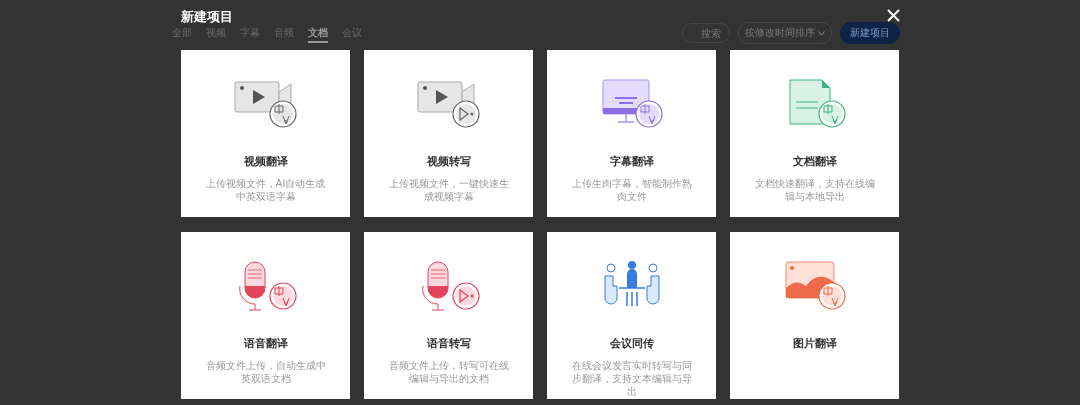 This screenshot has height=405, width=1080. I want to click on project-type-card: 语音翻译 音频文件上传，自动生成中英双语文档, so click(265, 315).